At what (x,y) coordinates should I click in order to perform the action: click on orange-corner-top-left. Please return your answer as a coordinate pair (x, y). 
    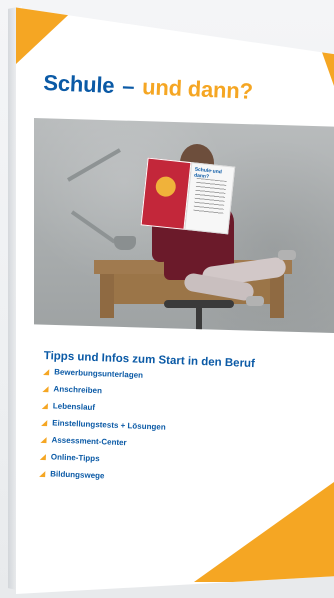
    Looking at the image, I should click on (48, 35).